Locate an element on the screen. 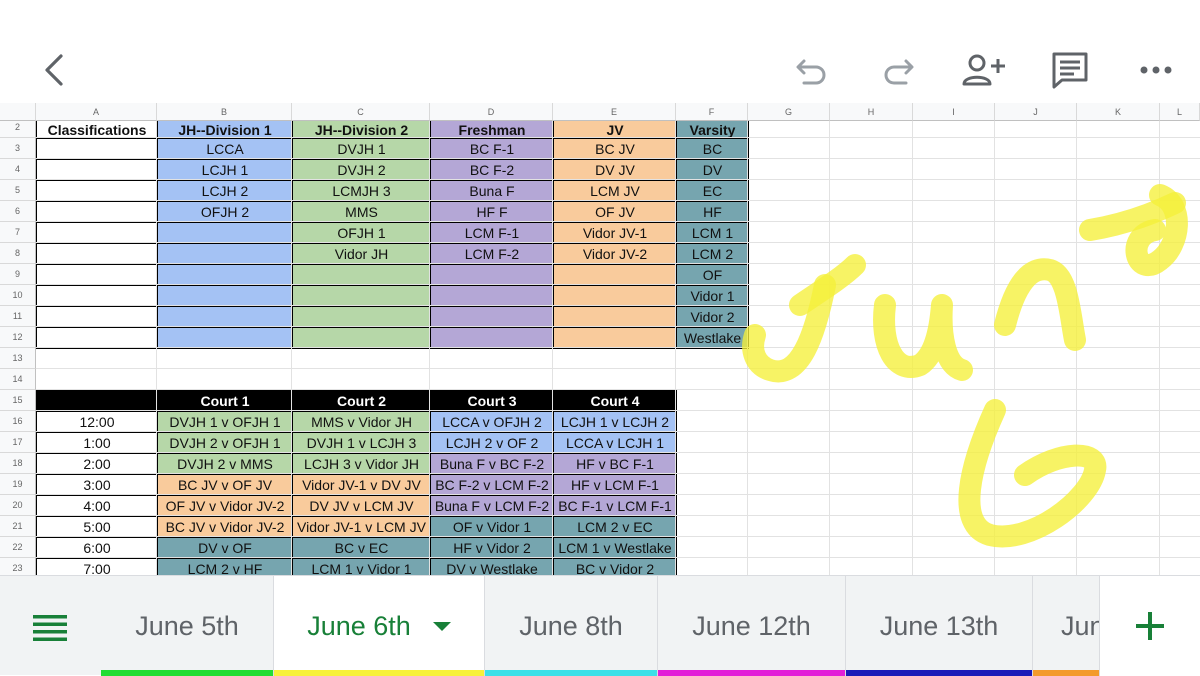 The width and height of the screenshot is (1200, 676). division-team-cell: LCM 1 is located at coordinates (712, 233).